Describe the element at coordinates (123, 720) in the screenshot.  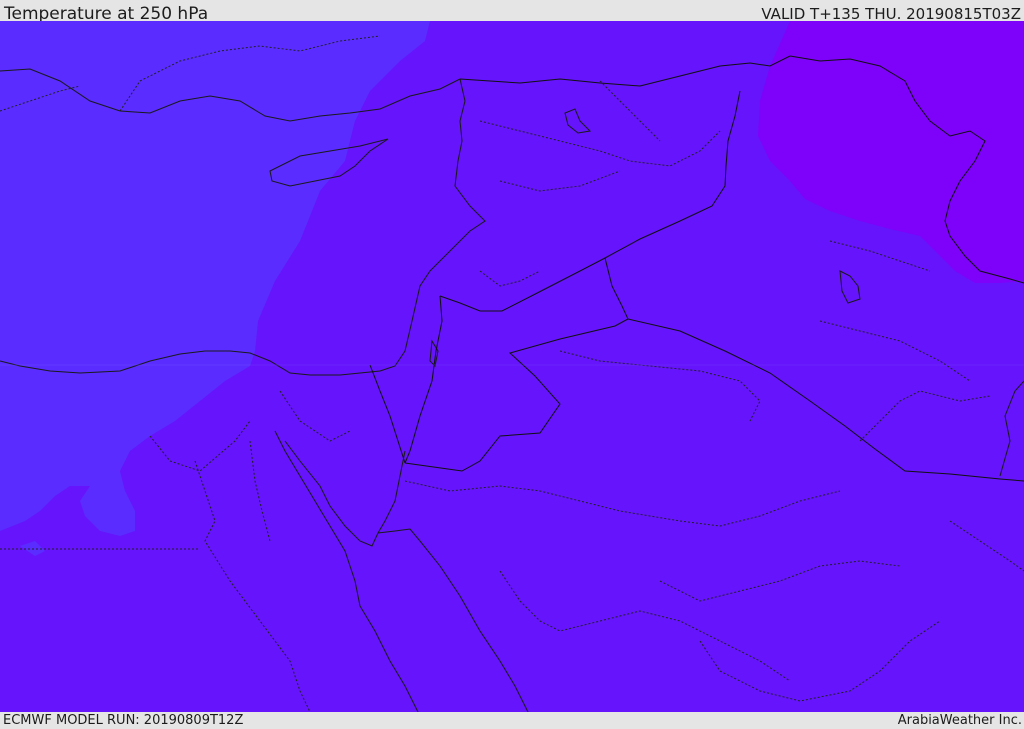
I see `model-run-label: ECMWF MODEL RUN: 20190809T12Z` at that location.